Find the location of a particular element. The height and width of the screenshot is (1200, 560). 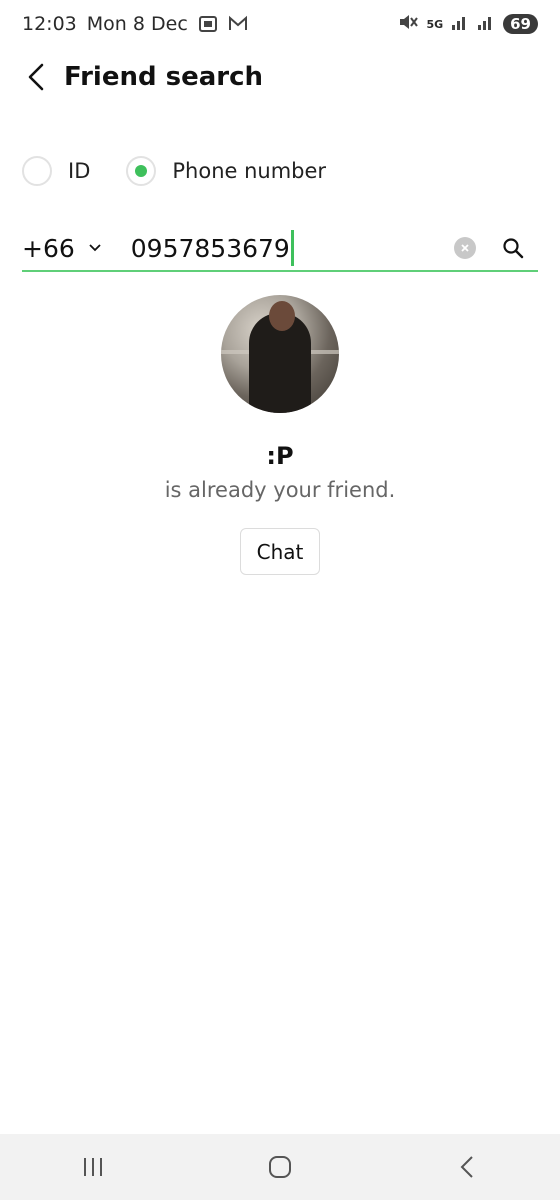

text-cursor is located at coordinates (292, 248).